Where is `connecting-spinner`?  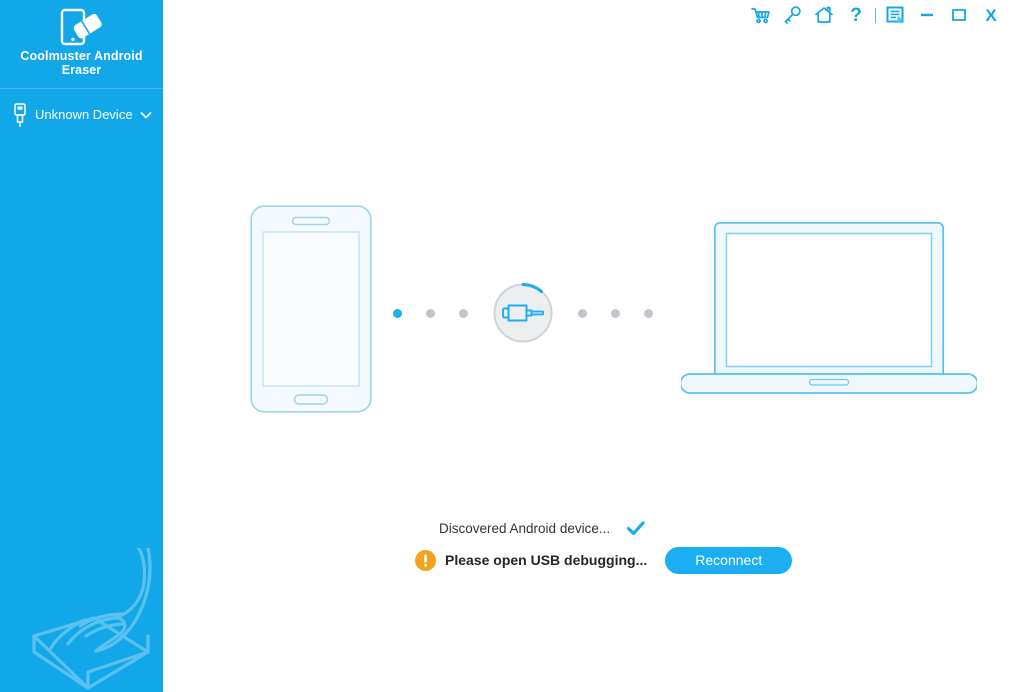
connecting-spinner is located at coordinates (523, 313).